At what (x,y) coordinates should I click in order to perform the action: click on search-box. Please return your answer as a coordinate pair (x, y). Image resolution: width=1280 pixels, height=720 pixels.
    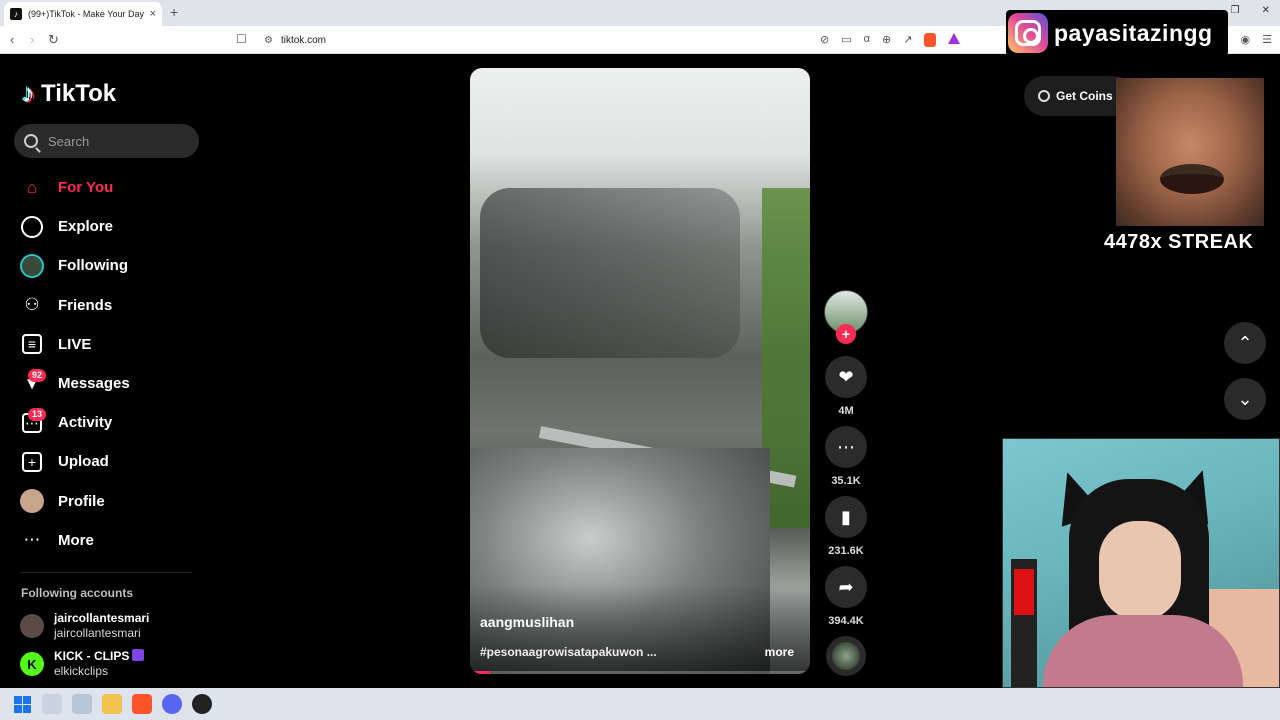
    Looking at the image, I should click on (106, 141).